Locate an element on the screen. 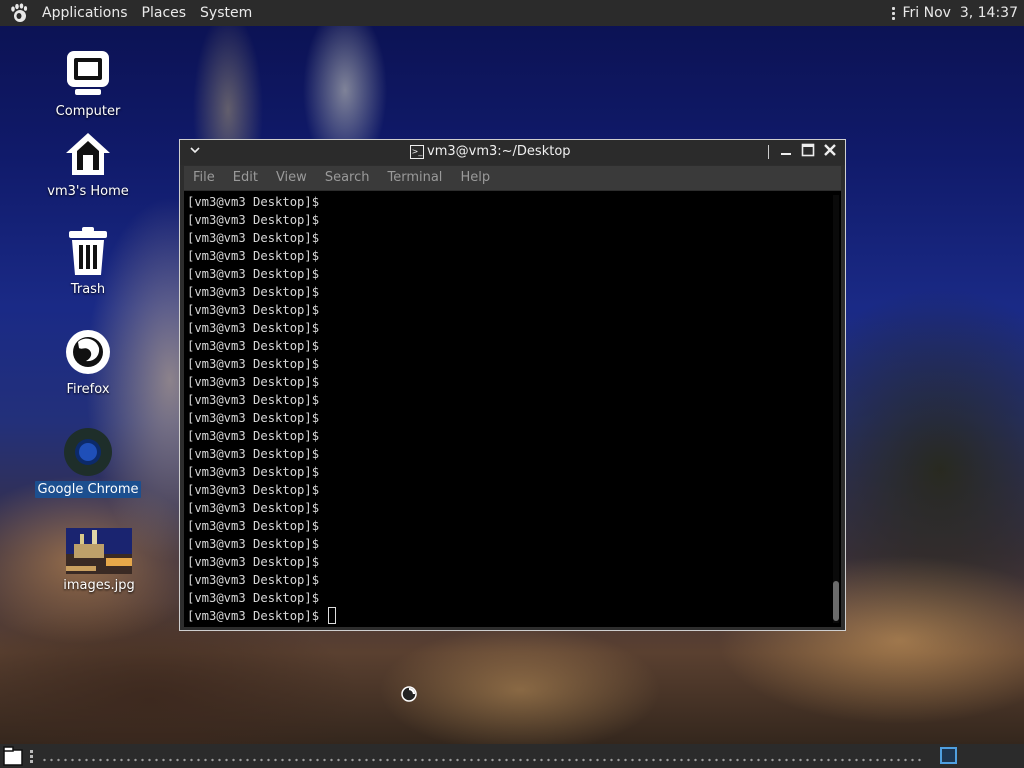  menu-terminal: Terminal is located at coordinates (414, 178).